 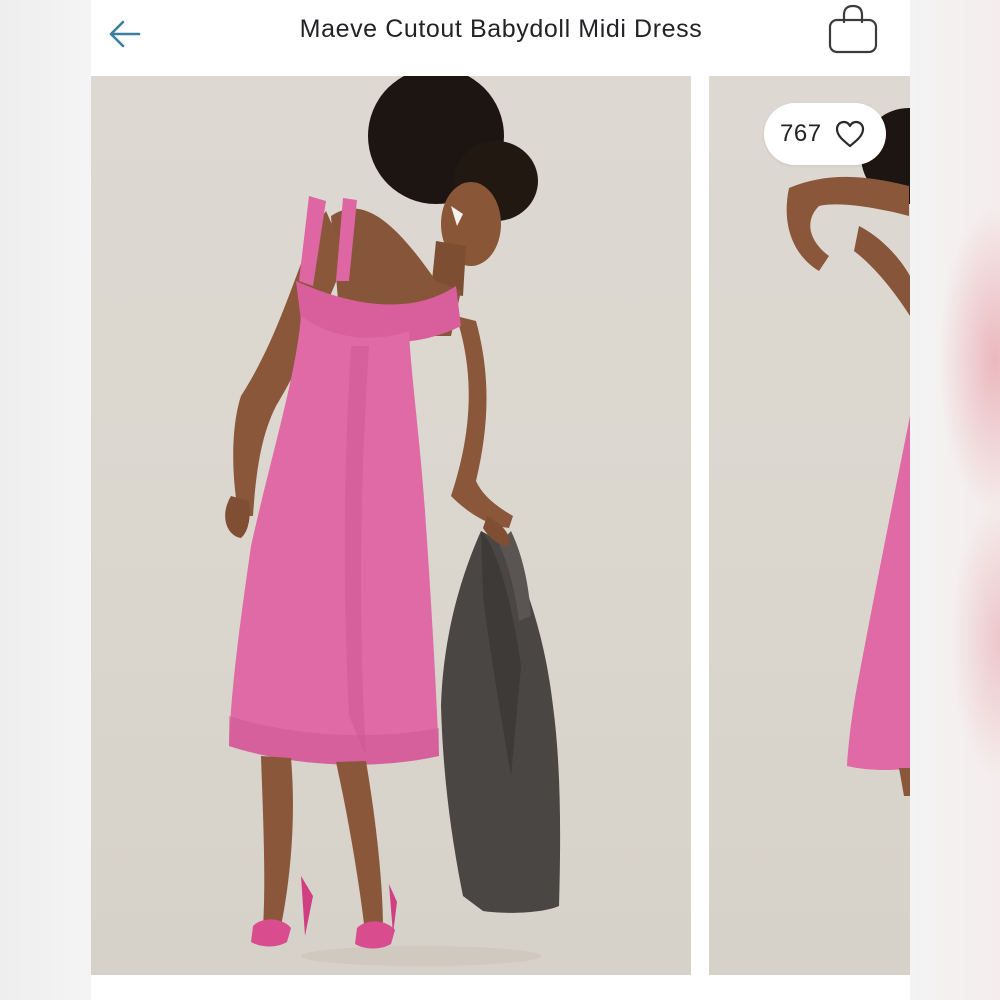 I want to click on shopping-bag-icon, so click(x=853, y=29).